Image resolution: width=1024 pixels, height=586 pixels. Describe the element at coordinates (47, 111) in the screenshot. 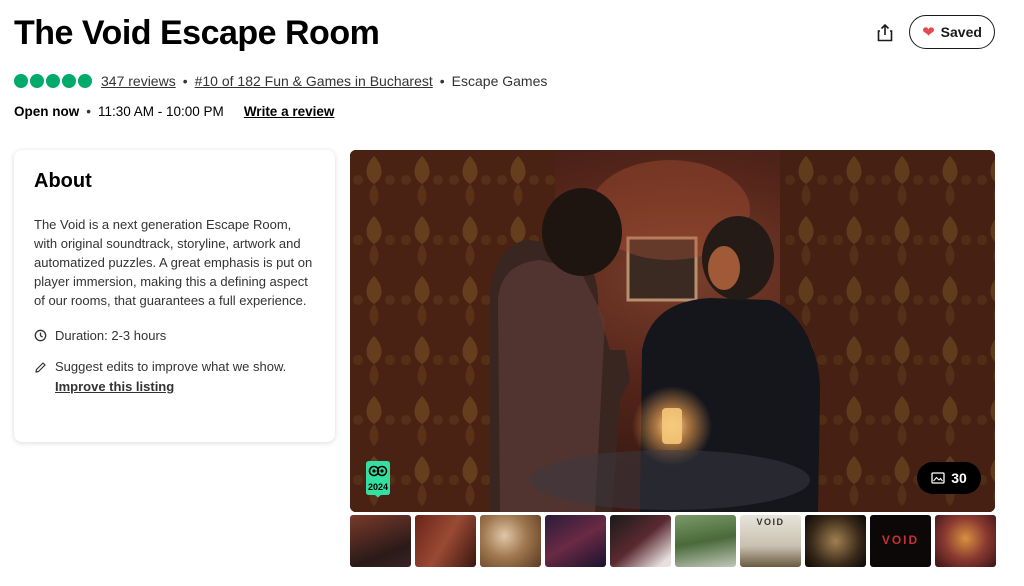

I see `open-status: Open now` at that location.